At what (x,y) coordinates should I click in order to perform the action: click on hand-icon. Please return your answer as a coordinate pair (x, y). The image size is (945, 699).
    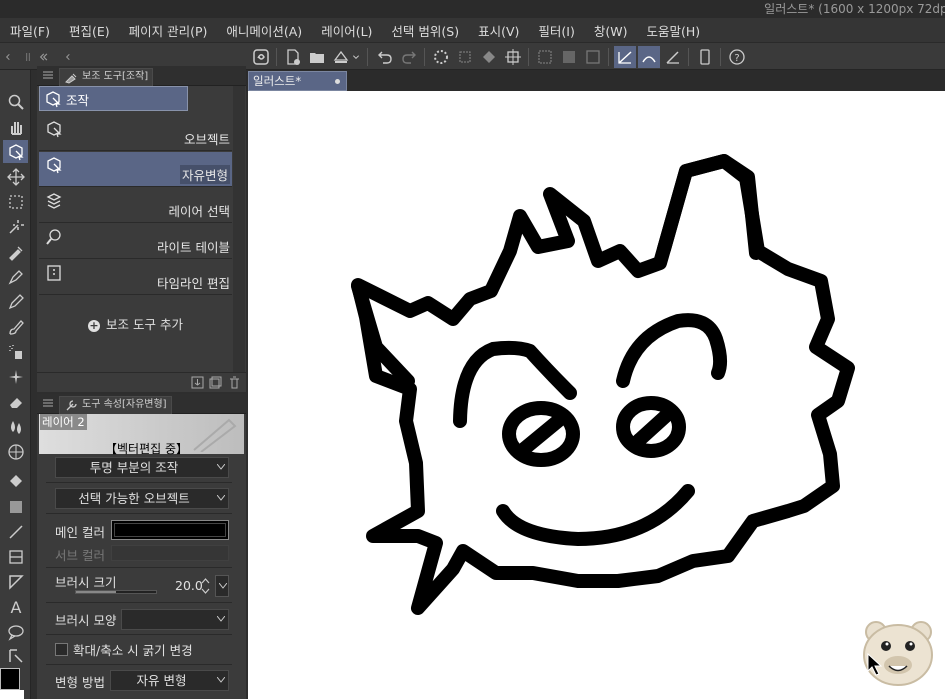
    Looking at the image, I should click on (15, 126).